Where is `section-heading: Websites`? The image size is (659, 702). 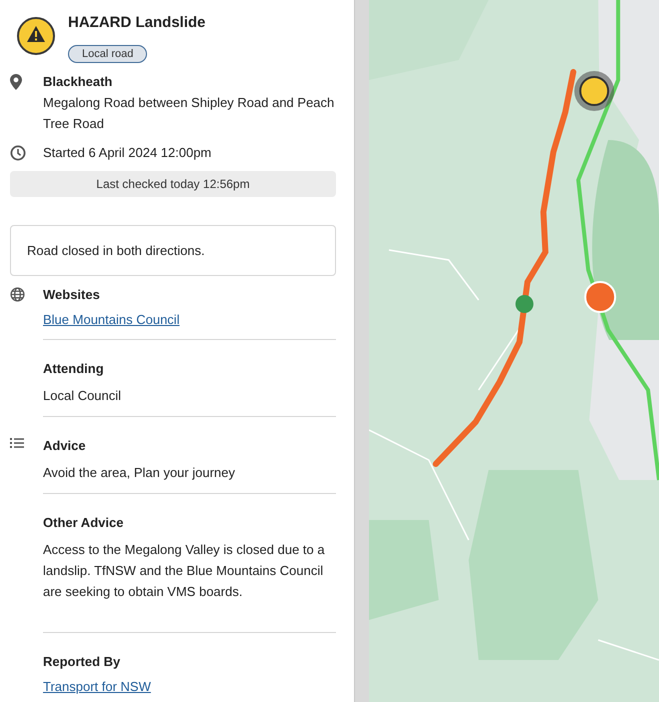 section-heading: Websites is located at coordinates (71, 295).